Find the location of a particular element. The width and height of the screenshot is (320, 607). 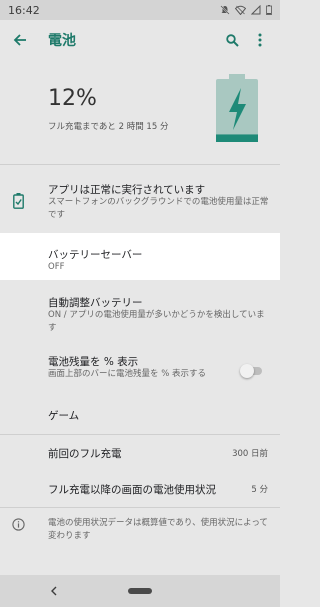

battery-saver-title: バッテリーセーバー is located at coordinates (95, 255).